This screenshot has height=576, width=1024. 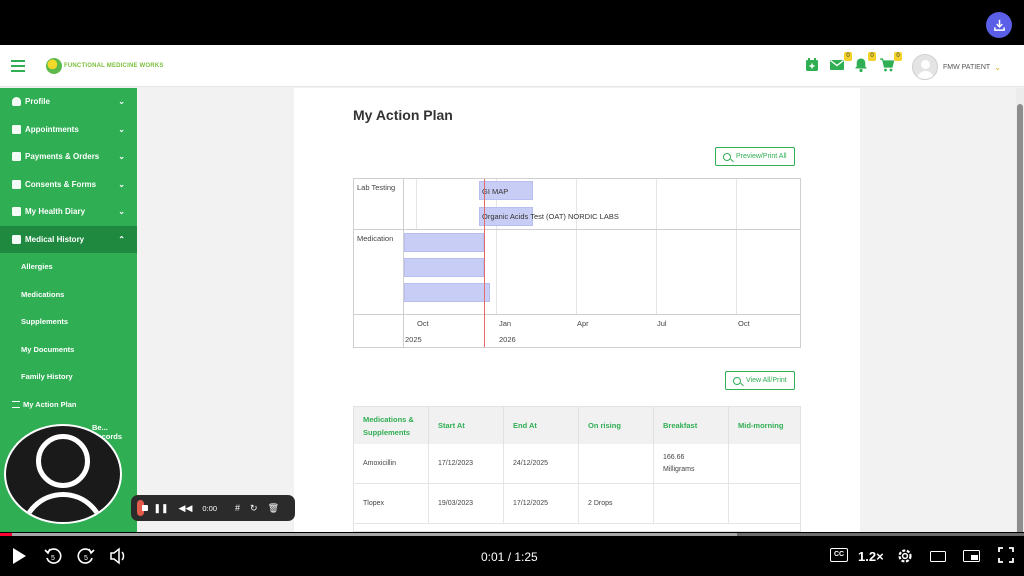 What do you see at coordinates (68, 404) in the screenshot?
I see `sidebar-subitem-action-plan: My Action Plan` at bounding box center [68, 404].